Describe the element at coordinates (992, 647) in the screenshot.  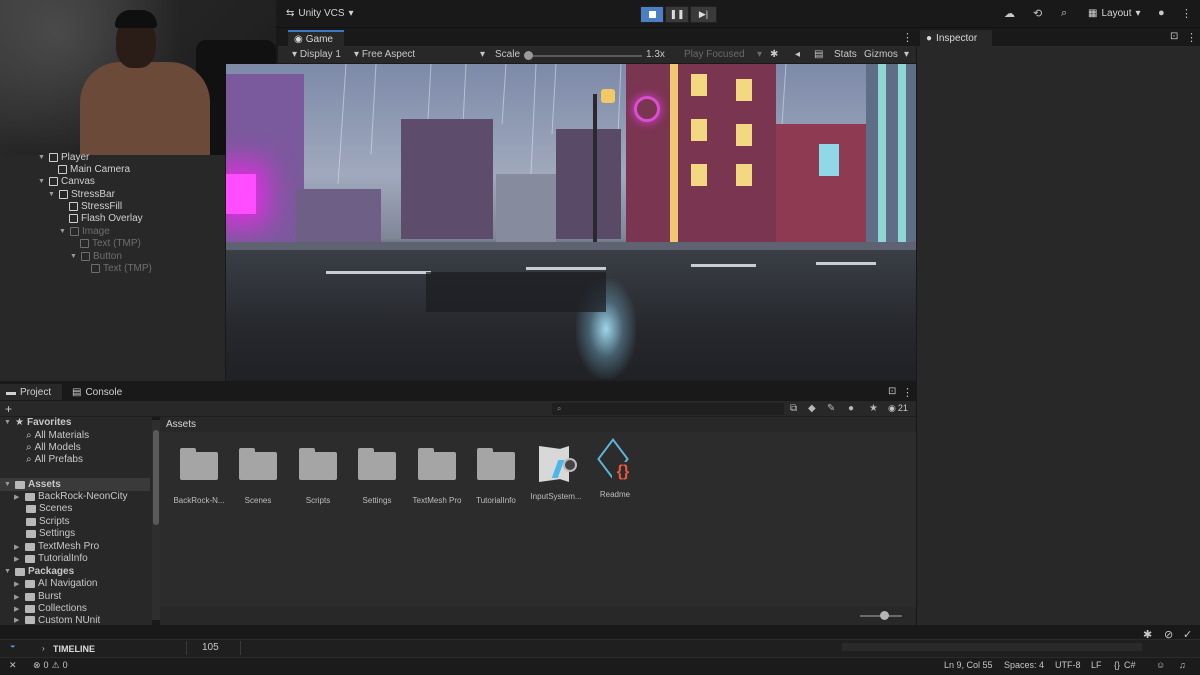
I see `timeline-scrollbar` at that location.